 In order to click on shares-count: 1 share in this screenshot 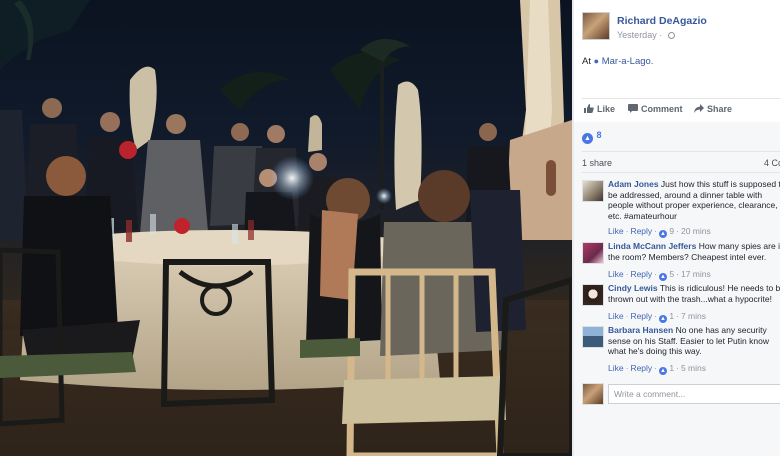, I will do `click(597, 163)`.